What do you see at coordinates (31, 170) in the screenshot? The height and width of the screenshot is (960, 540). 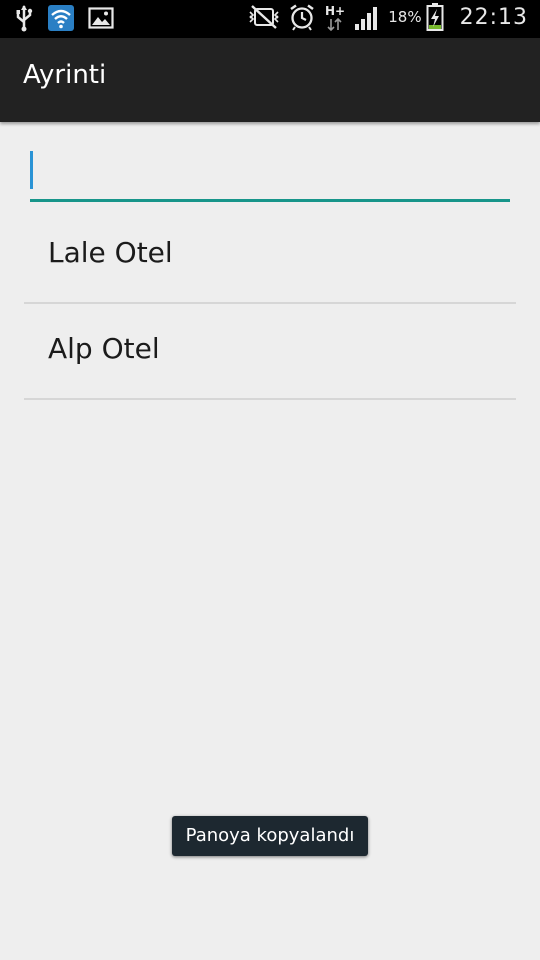 I see `text-cursor` at bounding box center [31, 170].